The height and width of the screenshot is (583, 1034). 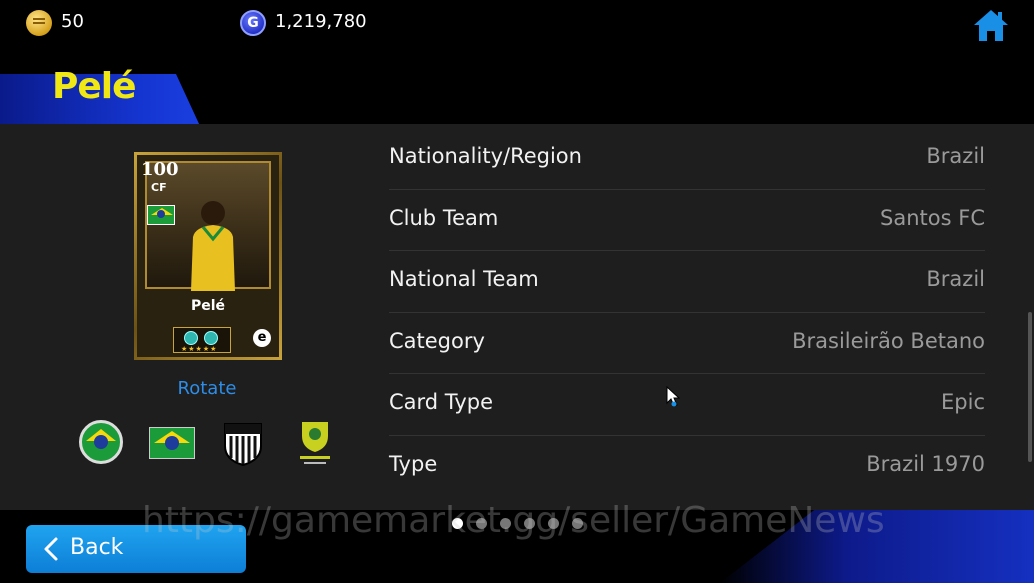 I want to click on detail-label: Category, so click(x=437, y=340).